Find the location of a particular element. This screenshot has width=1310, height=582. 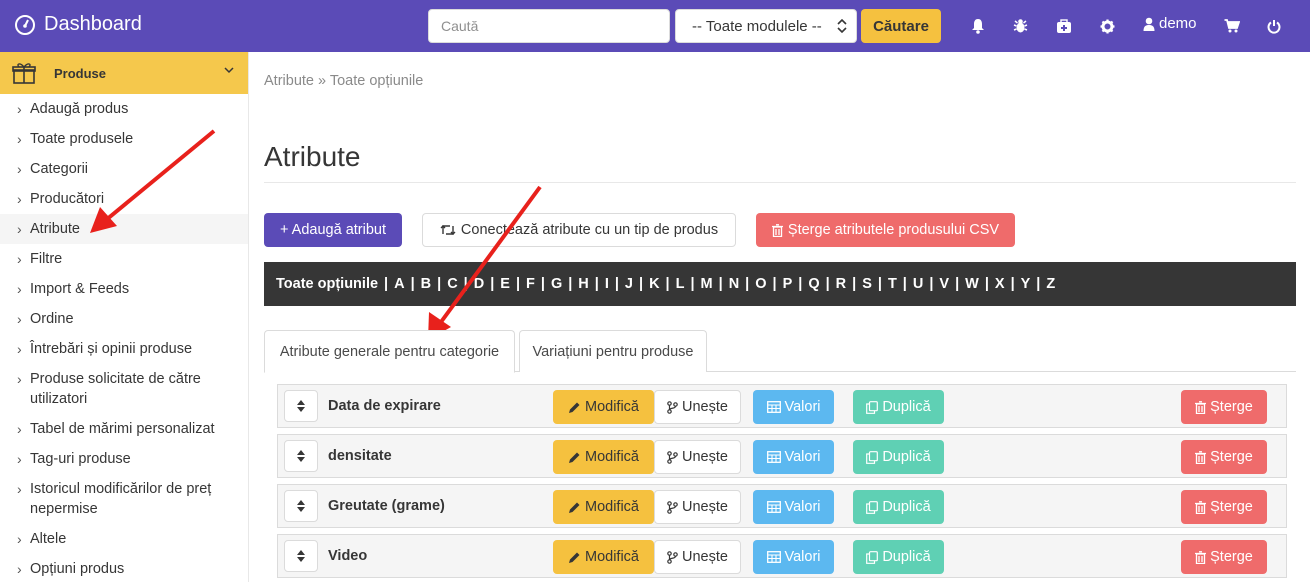

alpha-letter-t: T is located at coordinates (892, 284).